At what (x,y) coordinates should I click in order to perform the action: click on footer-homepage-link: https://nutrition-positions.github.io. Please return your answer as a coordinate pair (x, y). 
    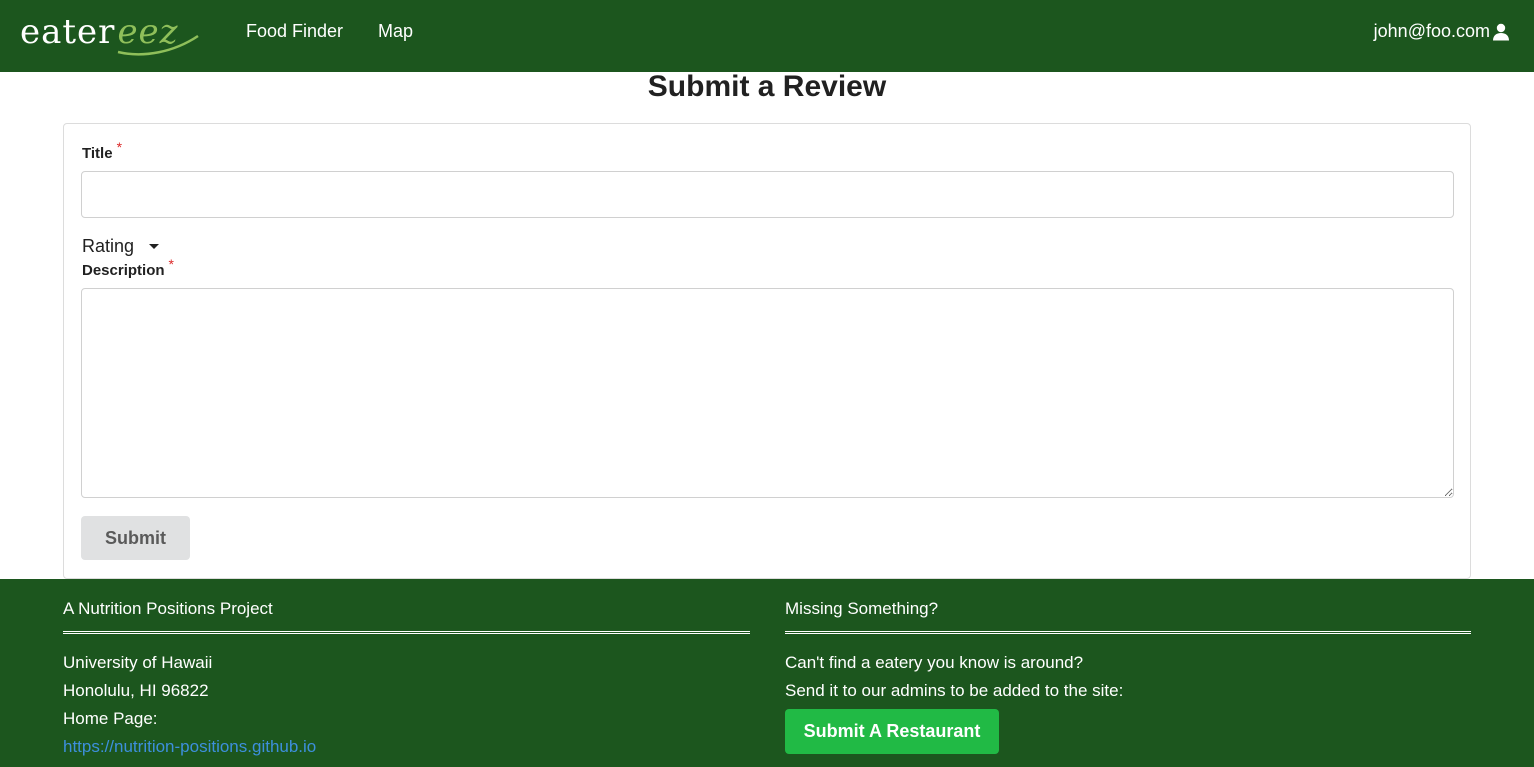
    Looking at the image, I should click on (189, 746).